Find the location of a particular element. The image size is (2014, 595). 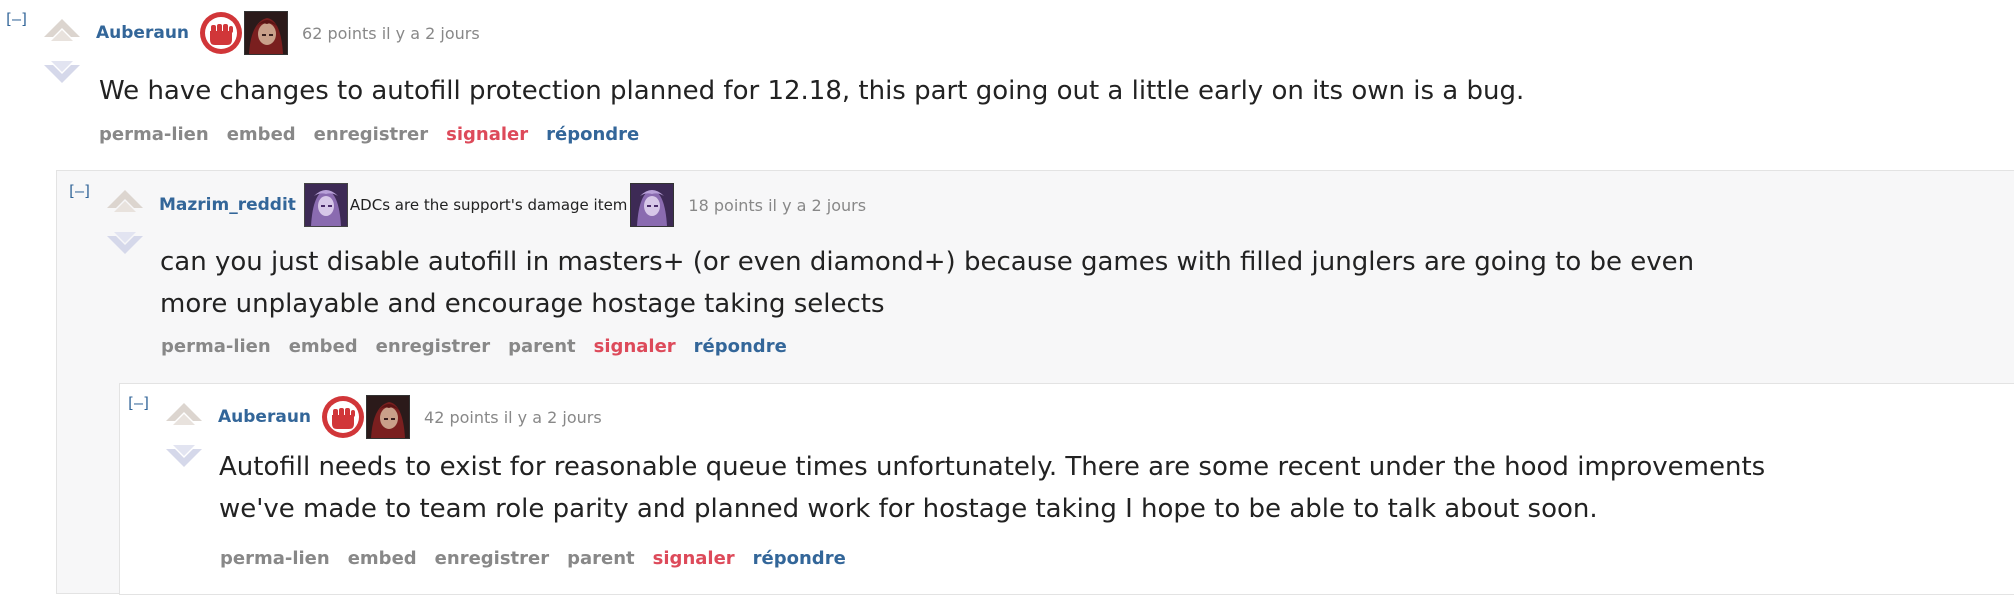

user-flair-text: ADCs are the support's damage item is located at coordinates (488, 205).